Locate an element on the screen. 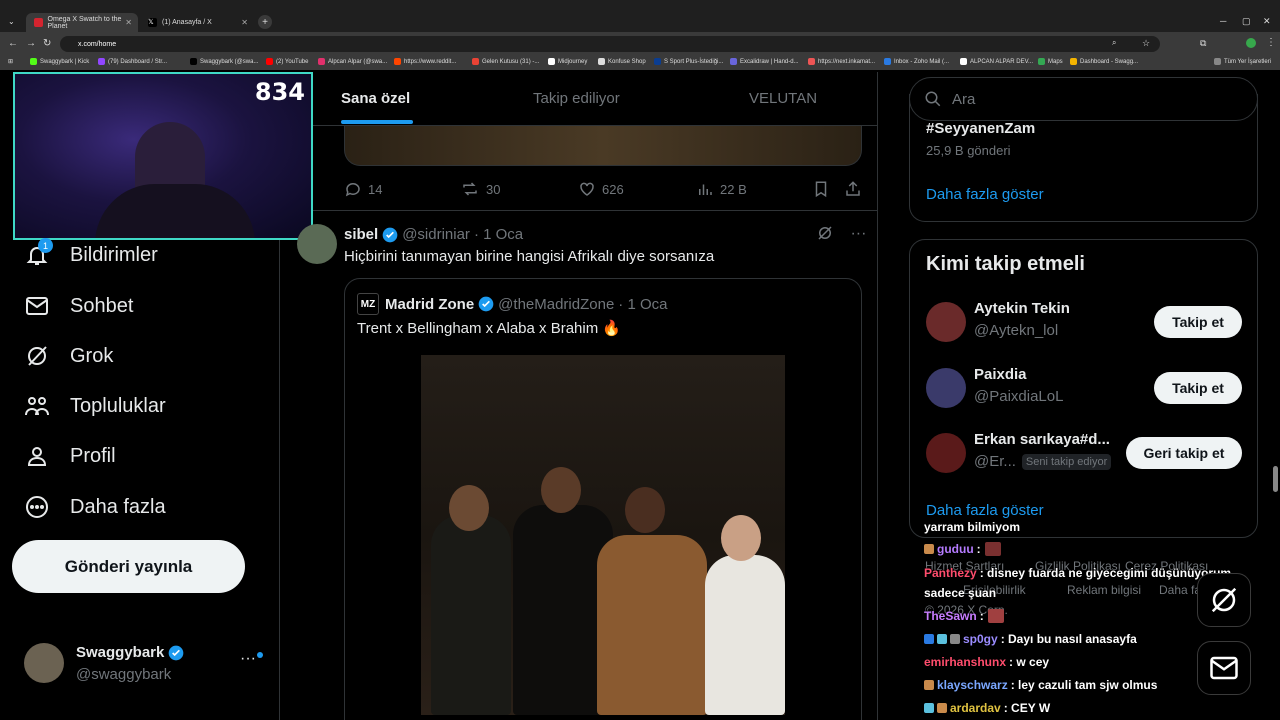 The image size is (1280, 720). chat-message: sadece şuan is located at coordinates (960, 593).